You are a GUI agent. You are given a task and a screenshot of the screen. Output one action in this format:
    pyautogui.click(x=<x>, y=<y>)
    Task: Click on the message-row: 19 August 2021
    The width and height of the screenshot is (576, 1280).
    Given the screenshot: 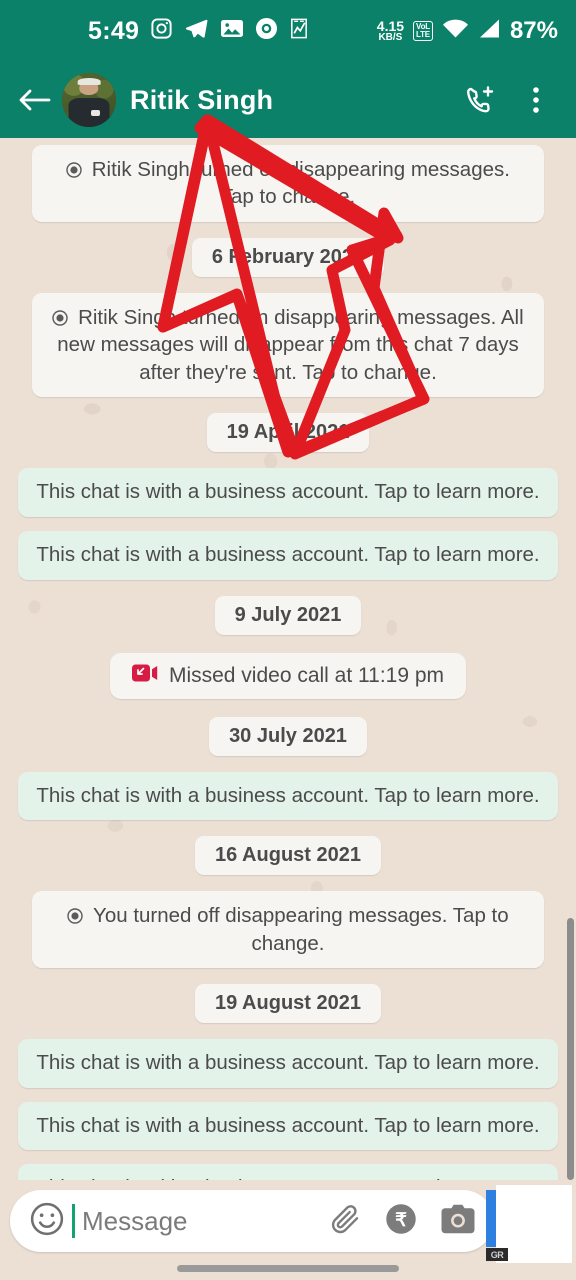 What is the action you would take?
    pyautogui.click(x=288, y=1003)
    